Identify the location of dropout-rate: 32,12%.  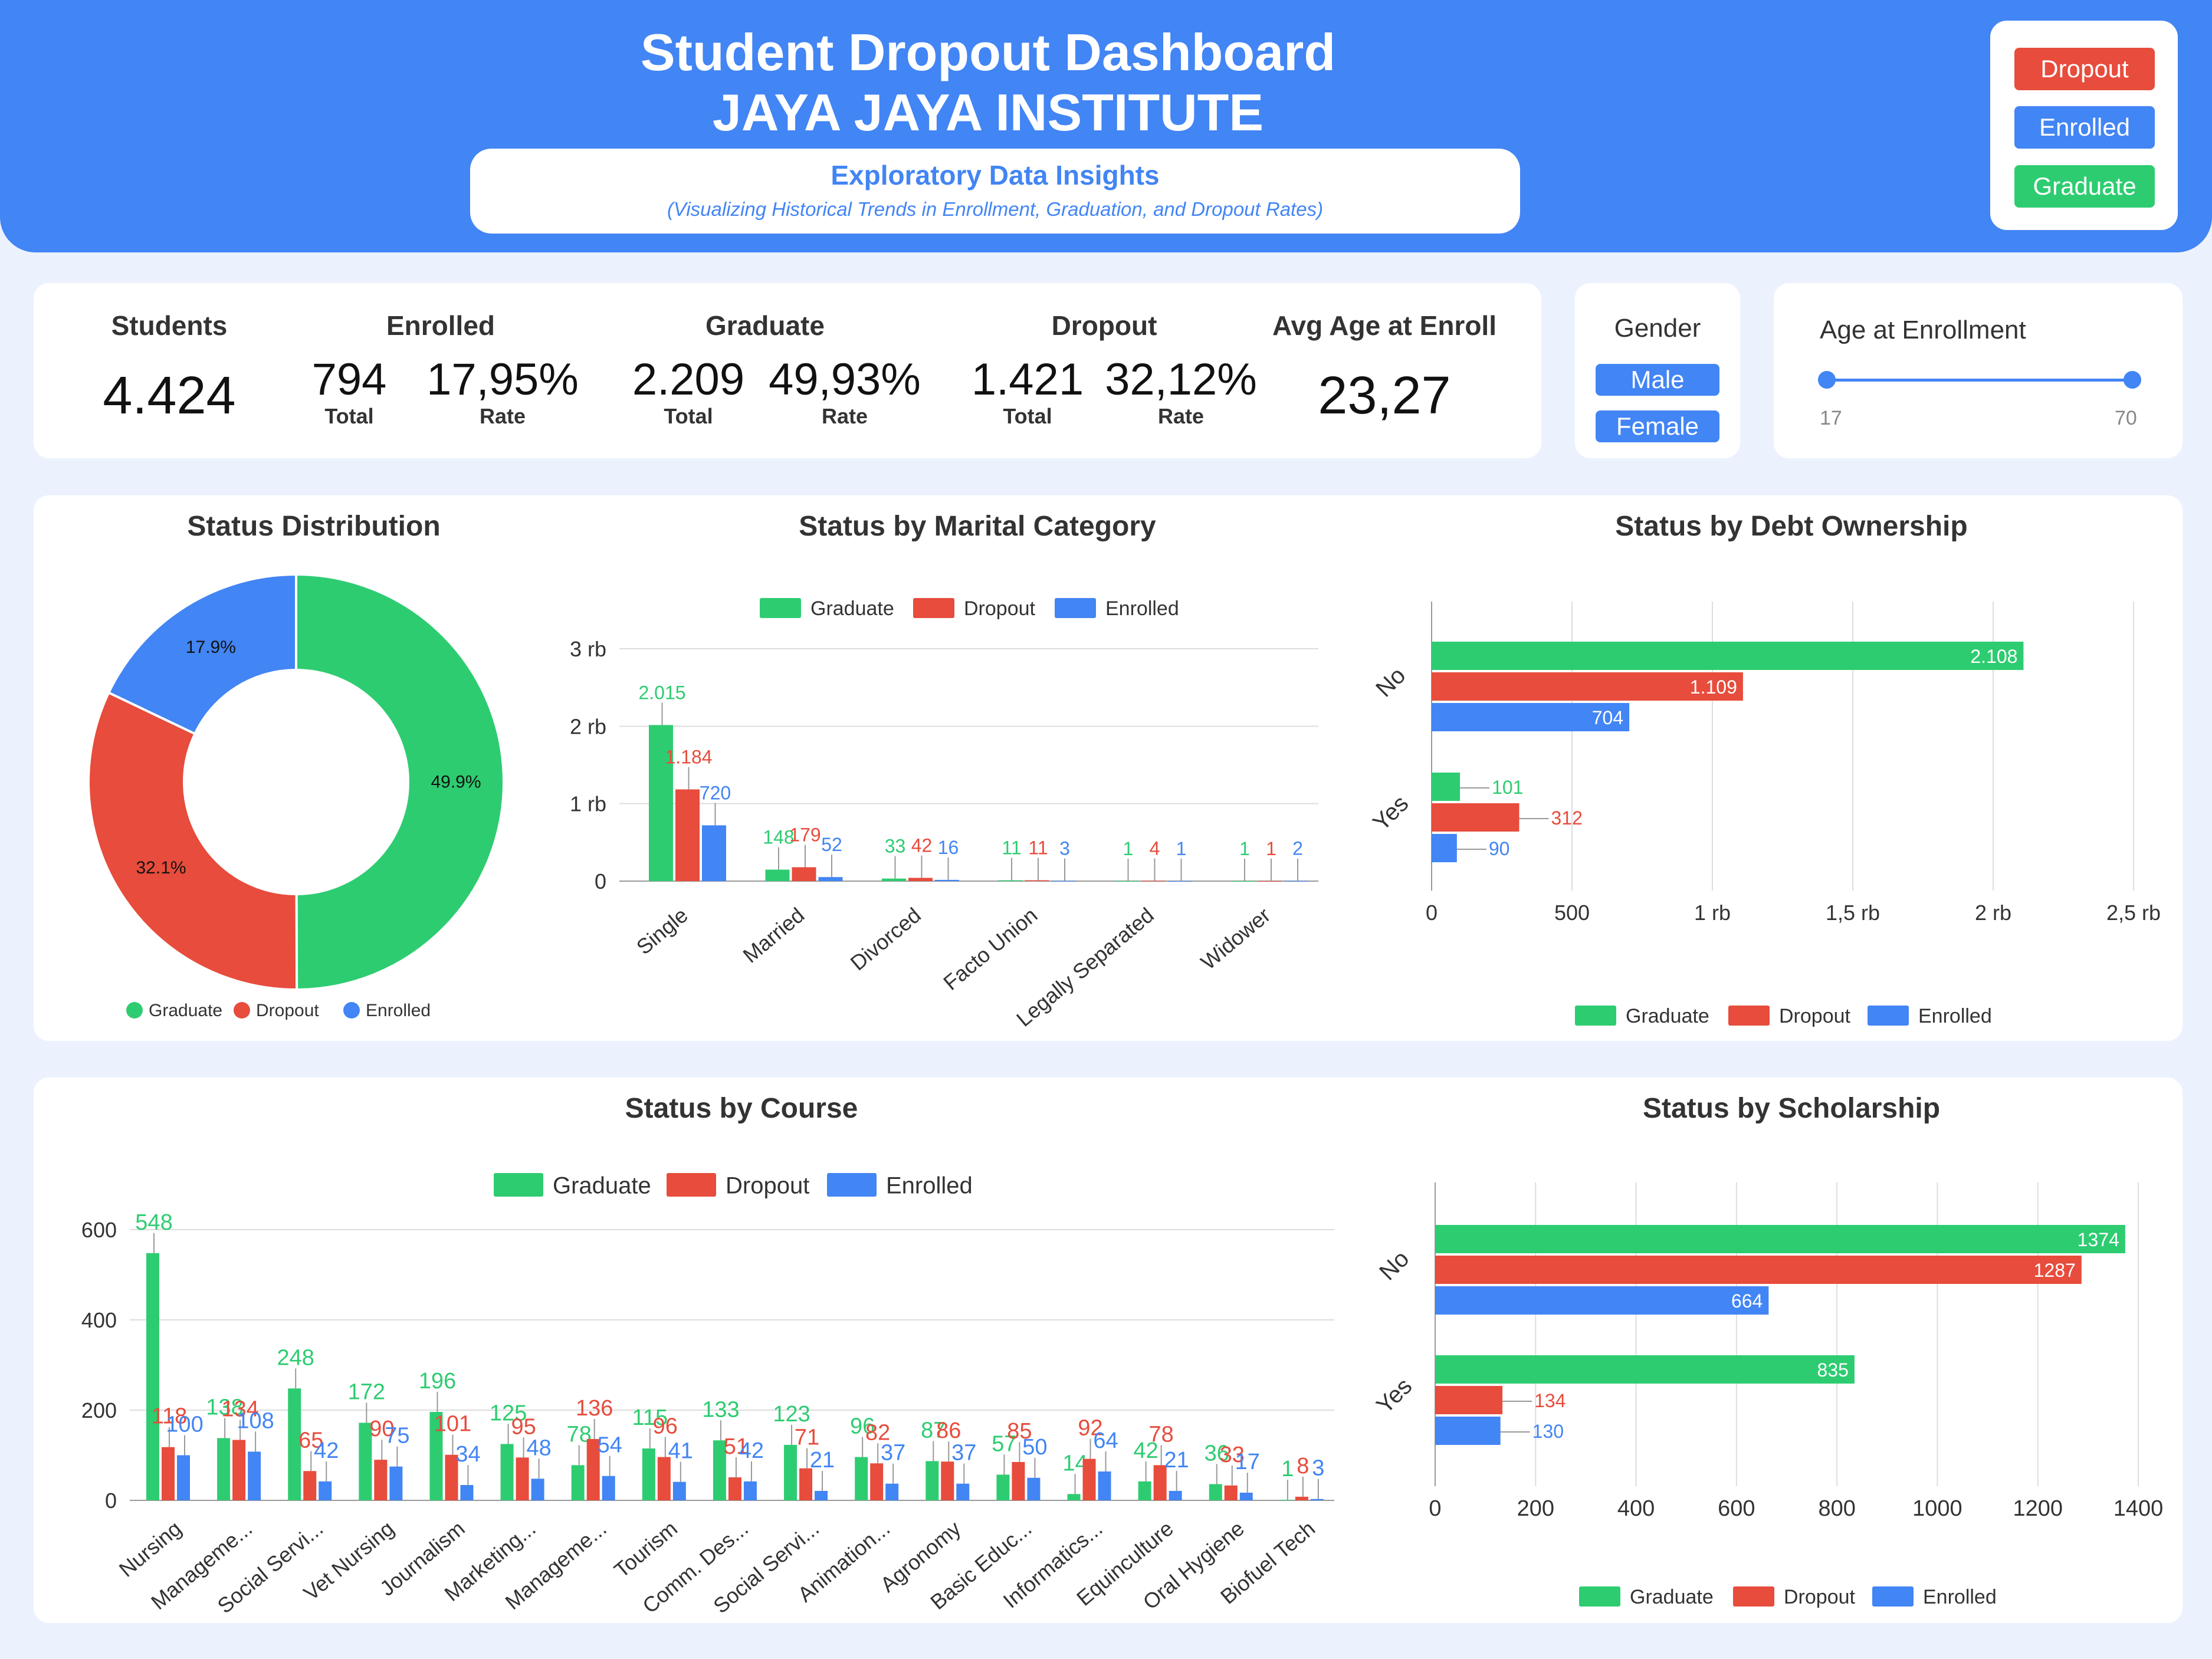
(1181, 380).